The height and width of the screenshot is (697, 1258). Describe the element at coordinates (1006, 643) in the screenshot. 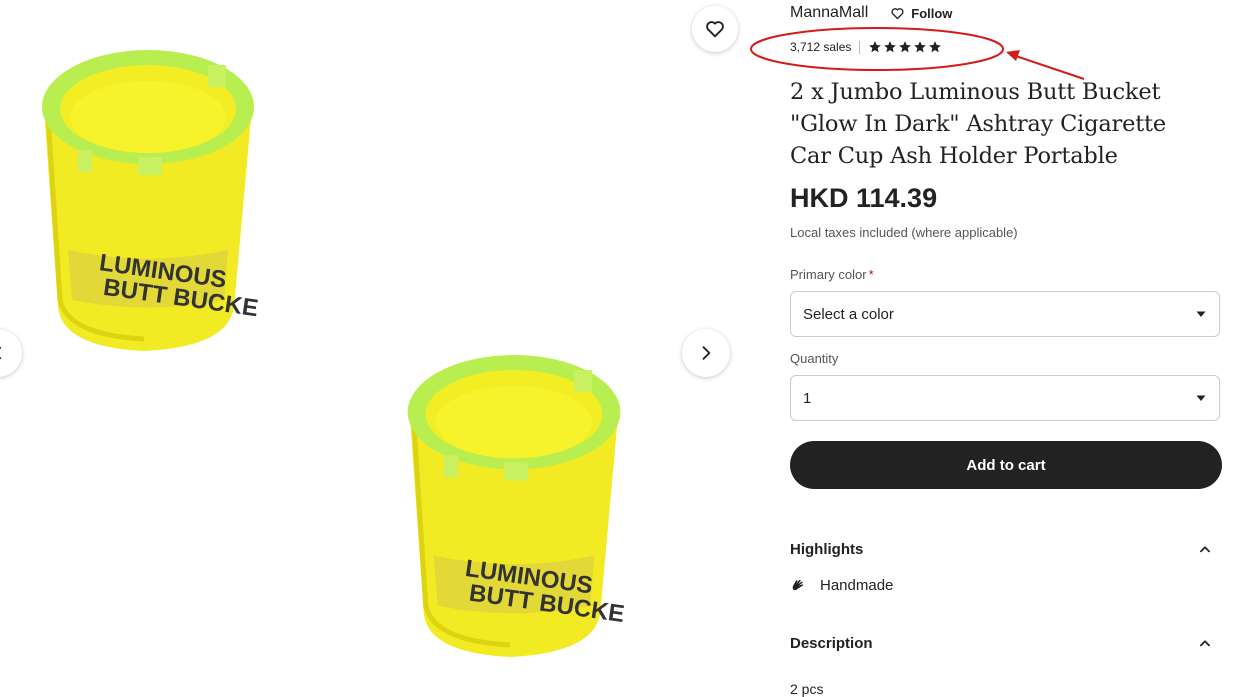

I see `description-toggle: Description` at that location.